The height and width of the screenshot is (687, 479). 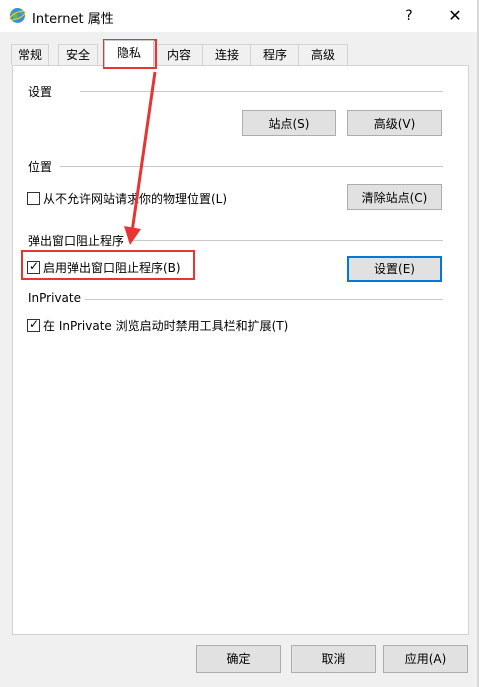 I want to click on location-checkbox, so click(x=33, y=198).